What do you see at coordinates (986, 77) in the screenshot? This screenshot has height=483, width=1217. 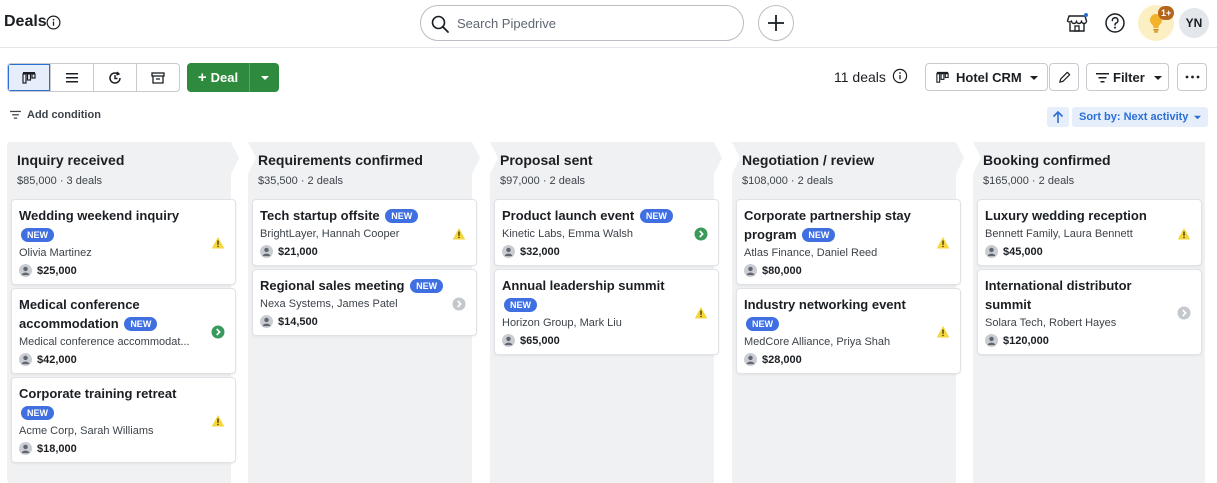 I see `pipeline-selector: Hotel CRM` at bounding box center [986, 77].